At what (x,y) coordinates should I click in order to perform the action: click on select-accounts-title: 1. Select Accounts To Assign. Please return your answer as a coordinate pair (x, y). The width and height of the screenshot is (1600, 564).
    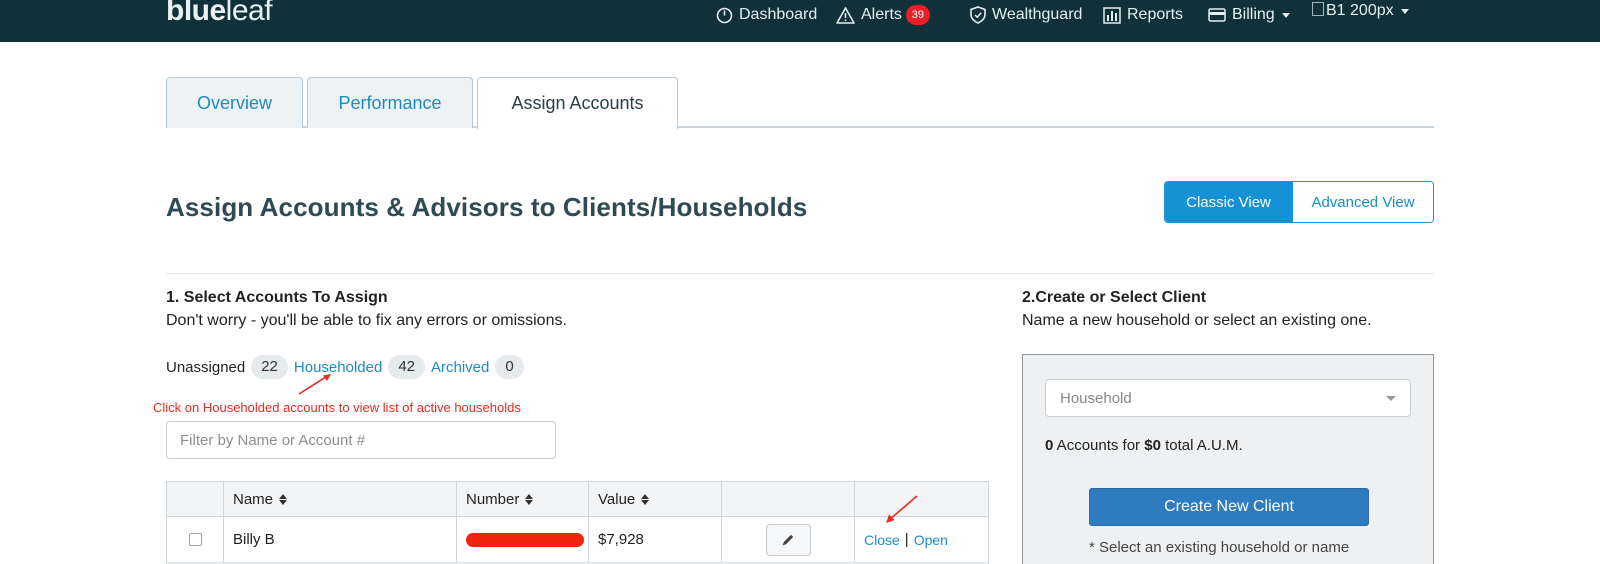
    Looking at the image, I should click on (277, 297).